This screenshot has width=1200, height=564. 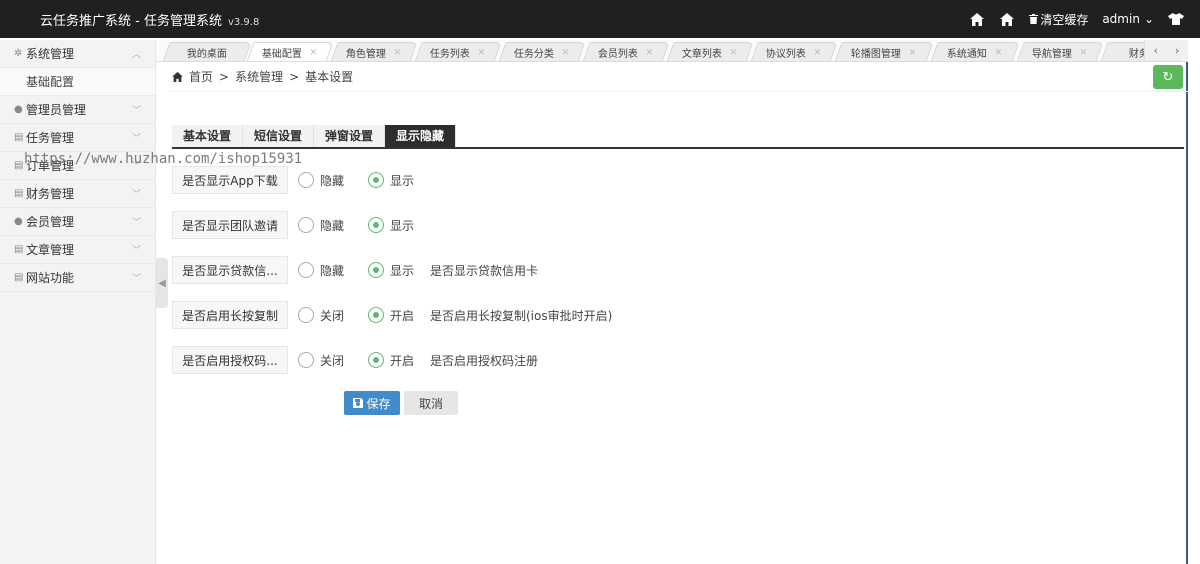 I want to click on chevron-right-icon: ›, so click(x=1177, y=50).